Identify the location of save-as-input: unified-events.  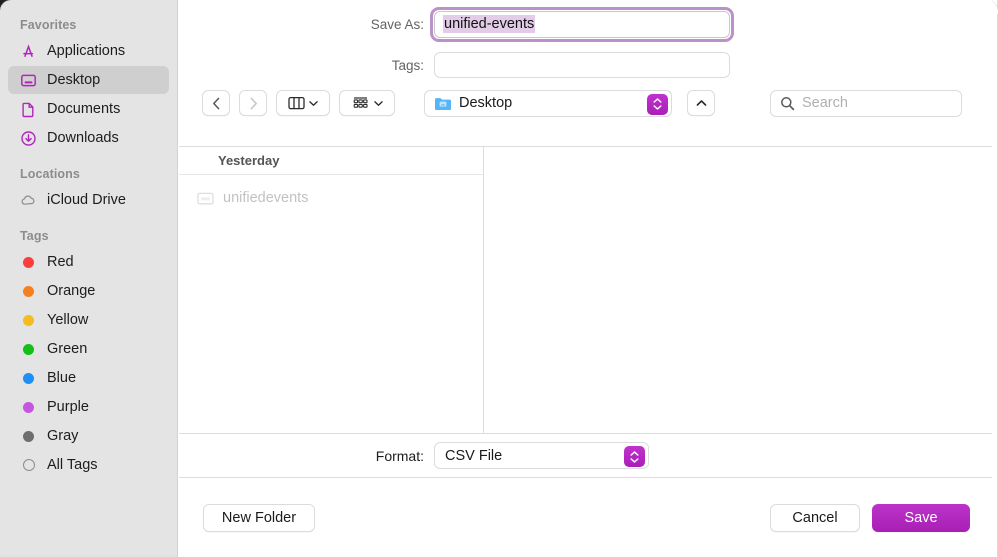
(582, 24).